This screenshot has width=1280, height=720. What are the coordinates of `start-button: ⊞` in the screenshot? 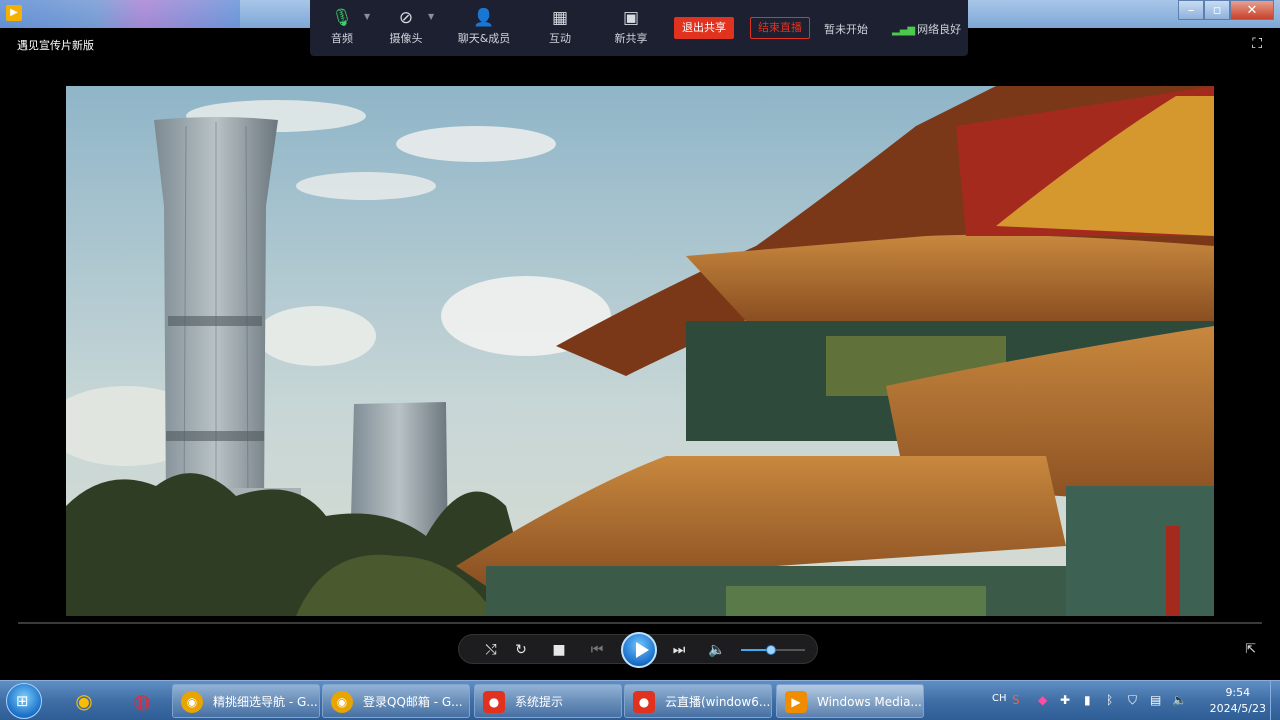 It's located at (24, 701).